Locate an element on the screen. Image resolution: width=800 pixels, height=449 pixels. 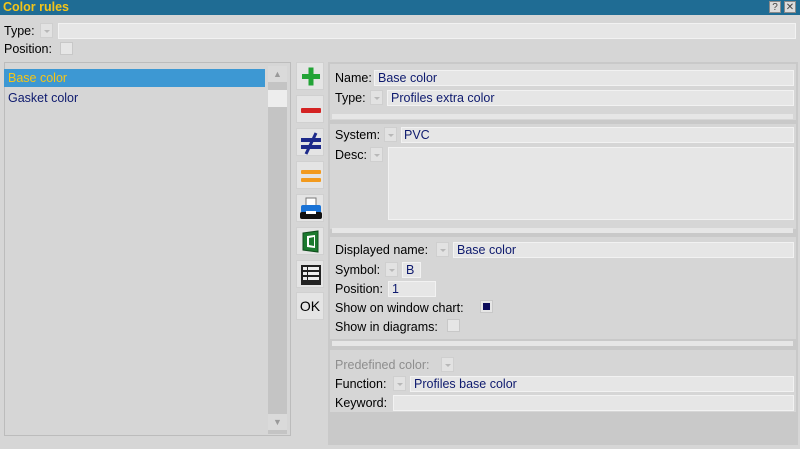
list-item: Gasket color is located at coordinates (134, 98).